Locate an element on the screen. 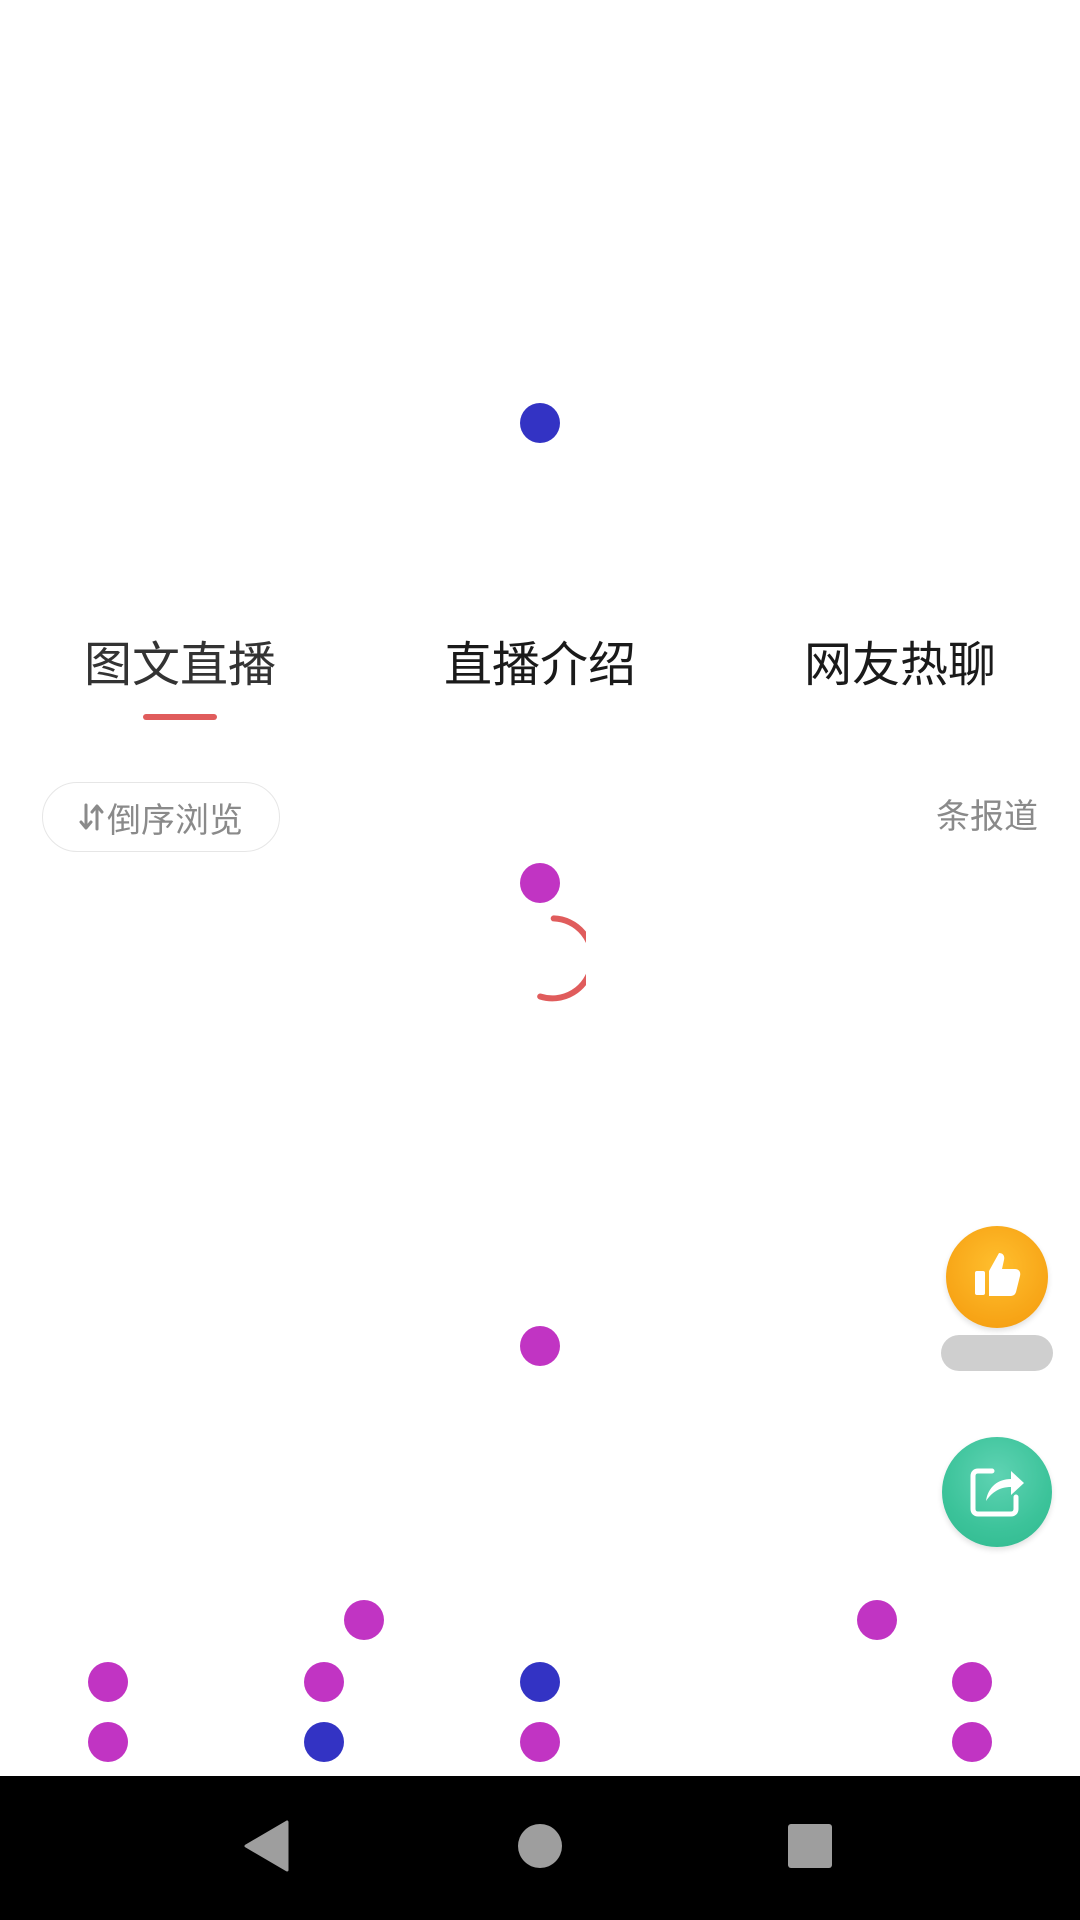 This screenshot has width=1080, height=1920. active-tab-indicator is located at coordinates (180, 717).